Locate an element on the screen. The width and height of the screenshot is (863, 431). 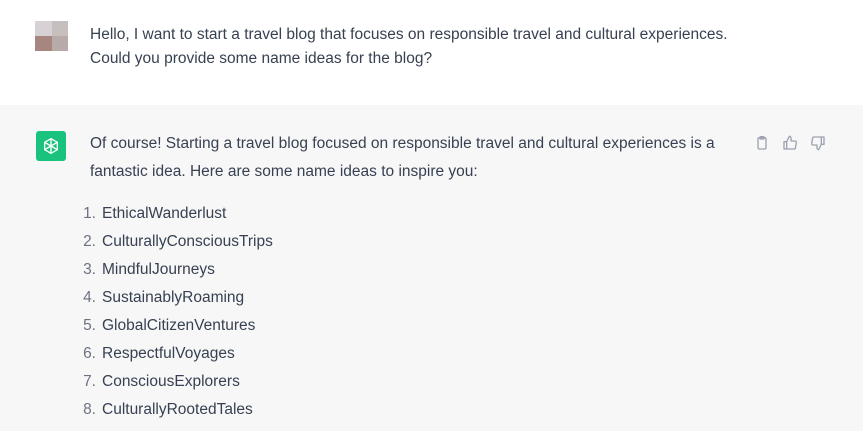
list-item: 8. CulturallyRootedTales is located at coordinates (411, 410).